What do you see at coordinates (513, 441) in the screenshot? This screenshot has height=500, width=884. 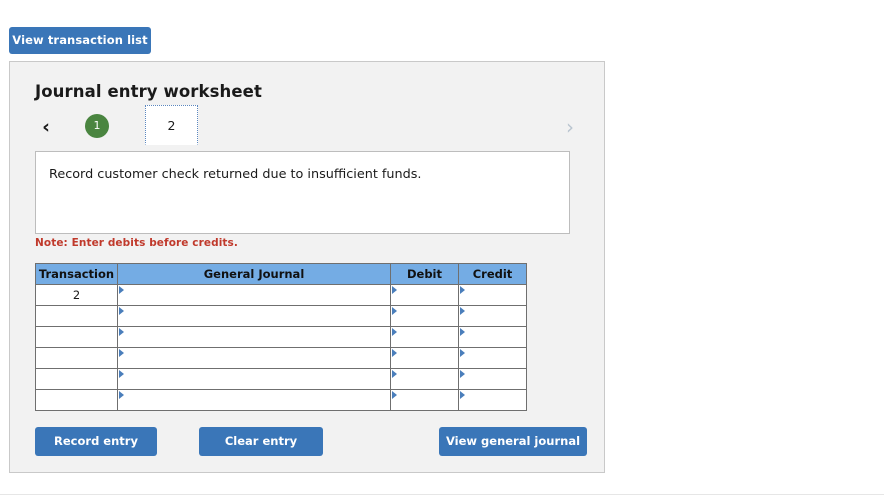 I see `view-general-journal-button: View general journal` at bounding box center [513, 441].